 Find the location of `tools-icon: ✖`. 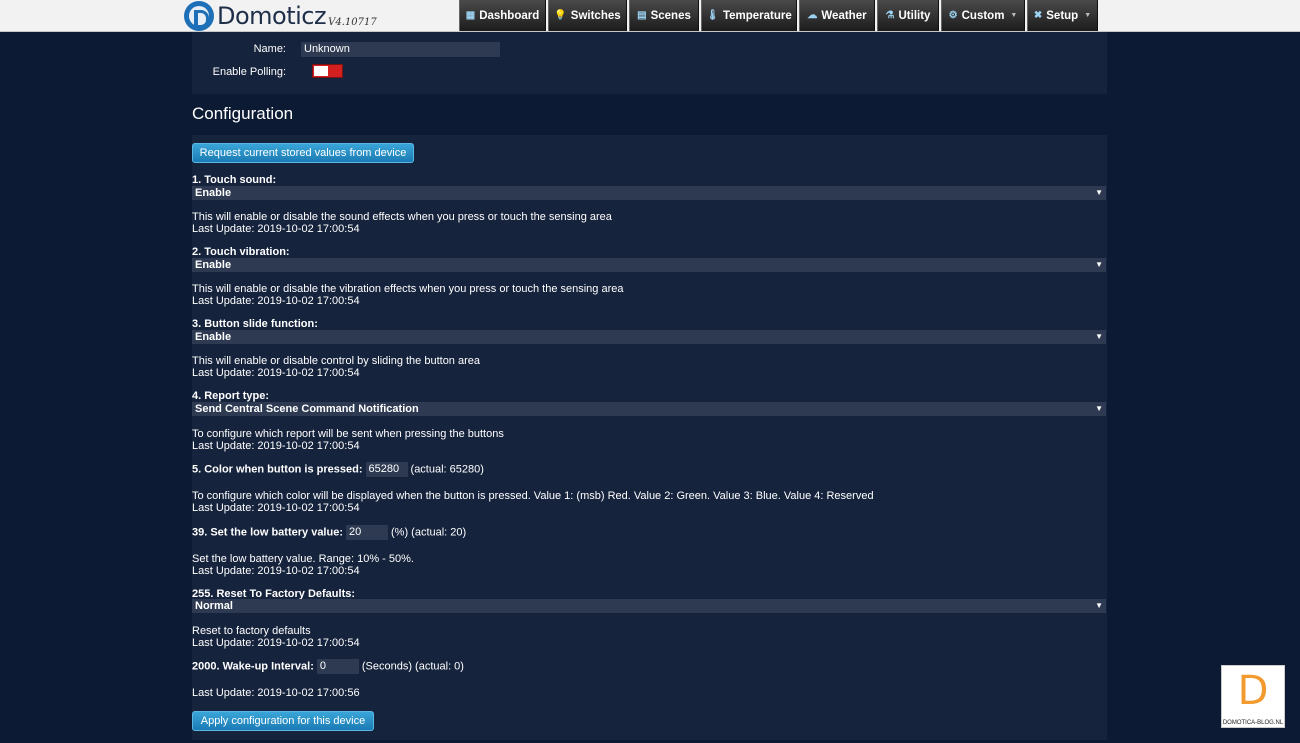

tools-icon: ✖ is located at coordinates (1038, 15).